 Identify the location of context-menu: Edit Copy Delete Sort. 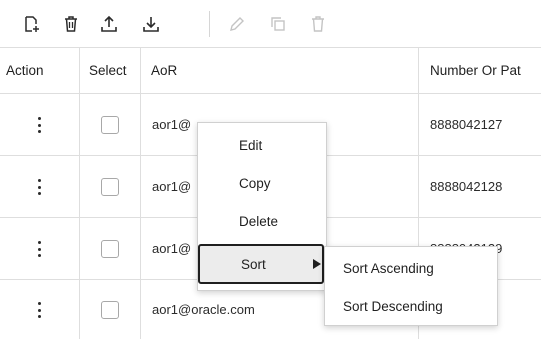
(262, 206).